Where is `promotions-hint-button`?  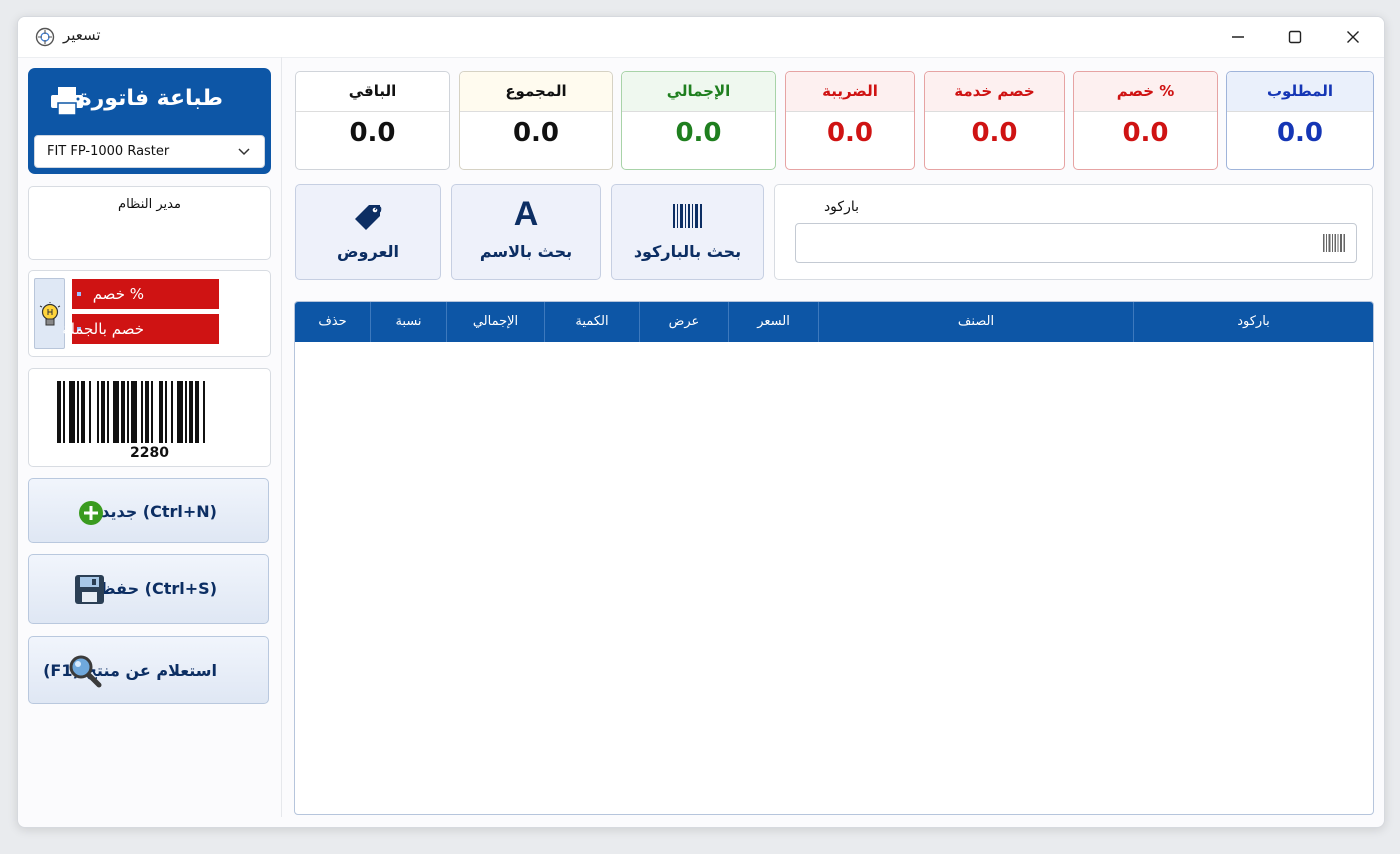 promotions-hint-button is located at coordinates (49, 313).